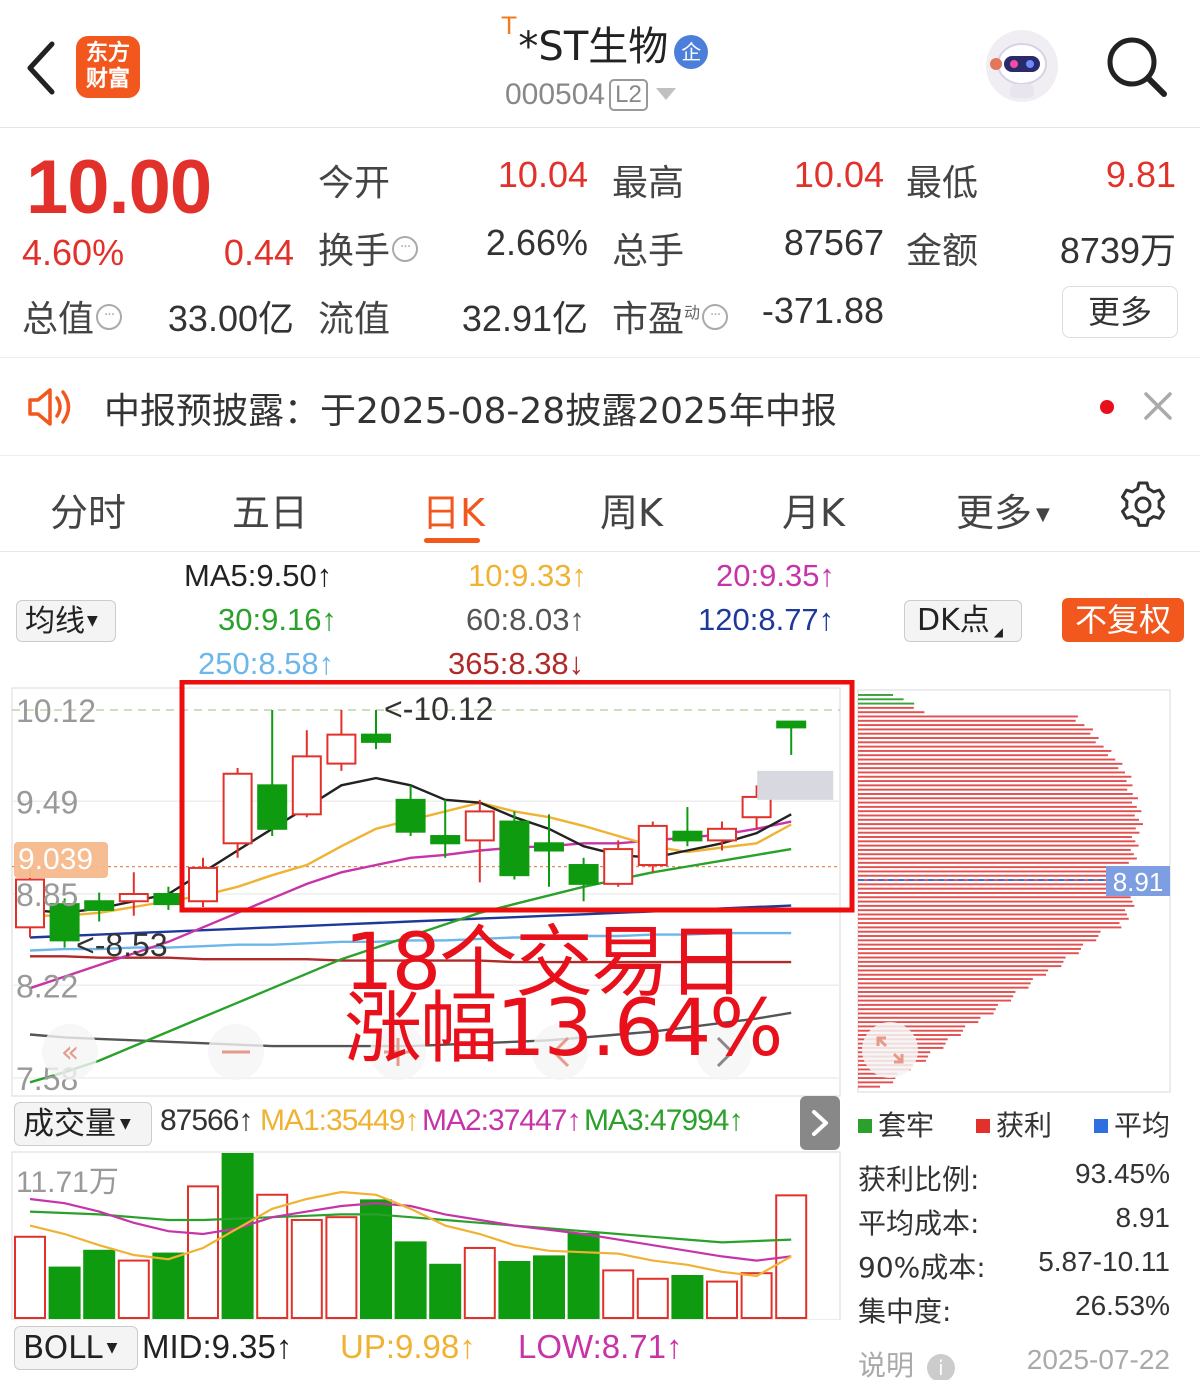  What do you see at coordinates (1122, 1173) in the screenshot?
I see `profit-ratio-value: 93.45%` at bounding box center [1122, 1173].